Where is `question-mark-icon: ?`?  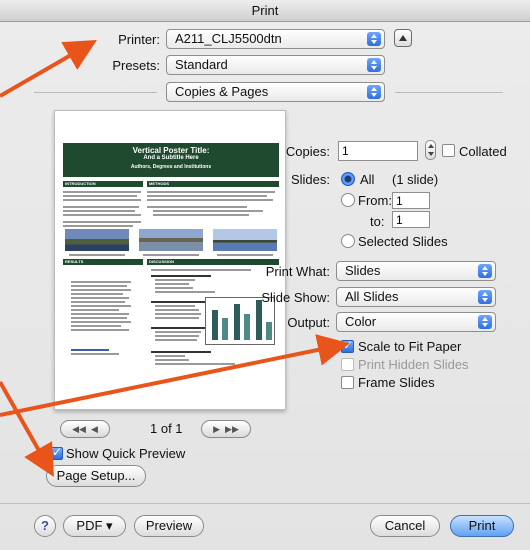
question-mark-icon: ? is located at coordinates (45, 526).